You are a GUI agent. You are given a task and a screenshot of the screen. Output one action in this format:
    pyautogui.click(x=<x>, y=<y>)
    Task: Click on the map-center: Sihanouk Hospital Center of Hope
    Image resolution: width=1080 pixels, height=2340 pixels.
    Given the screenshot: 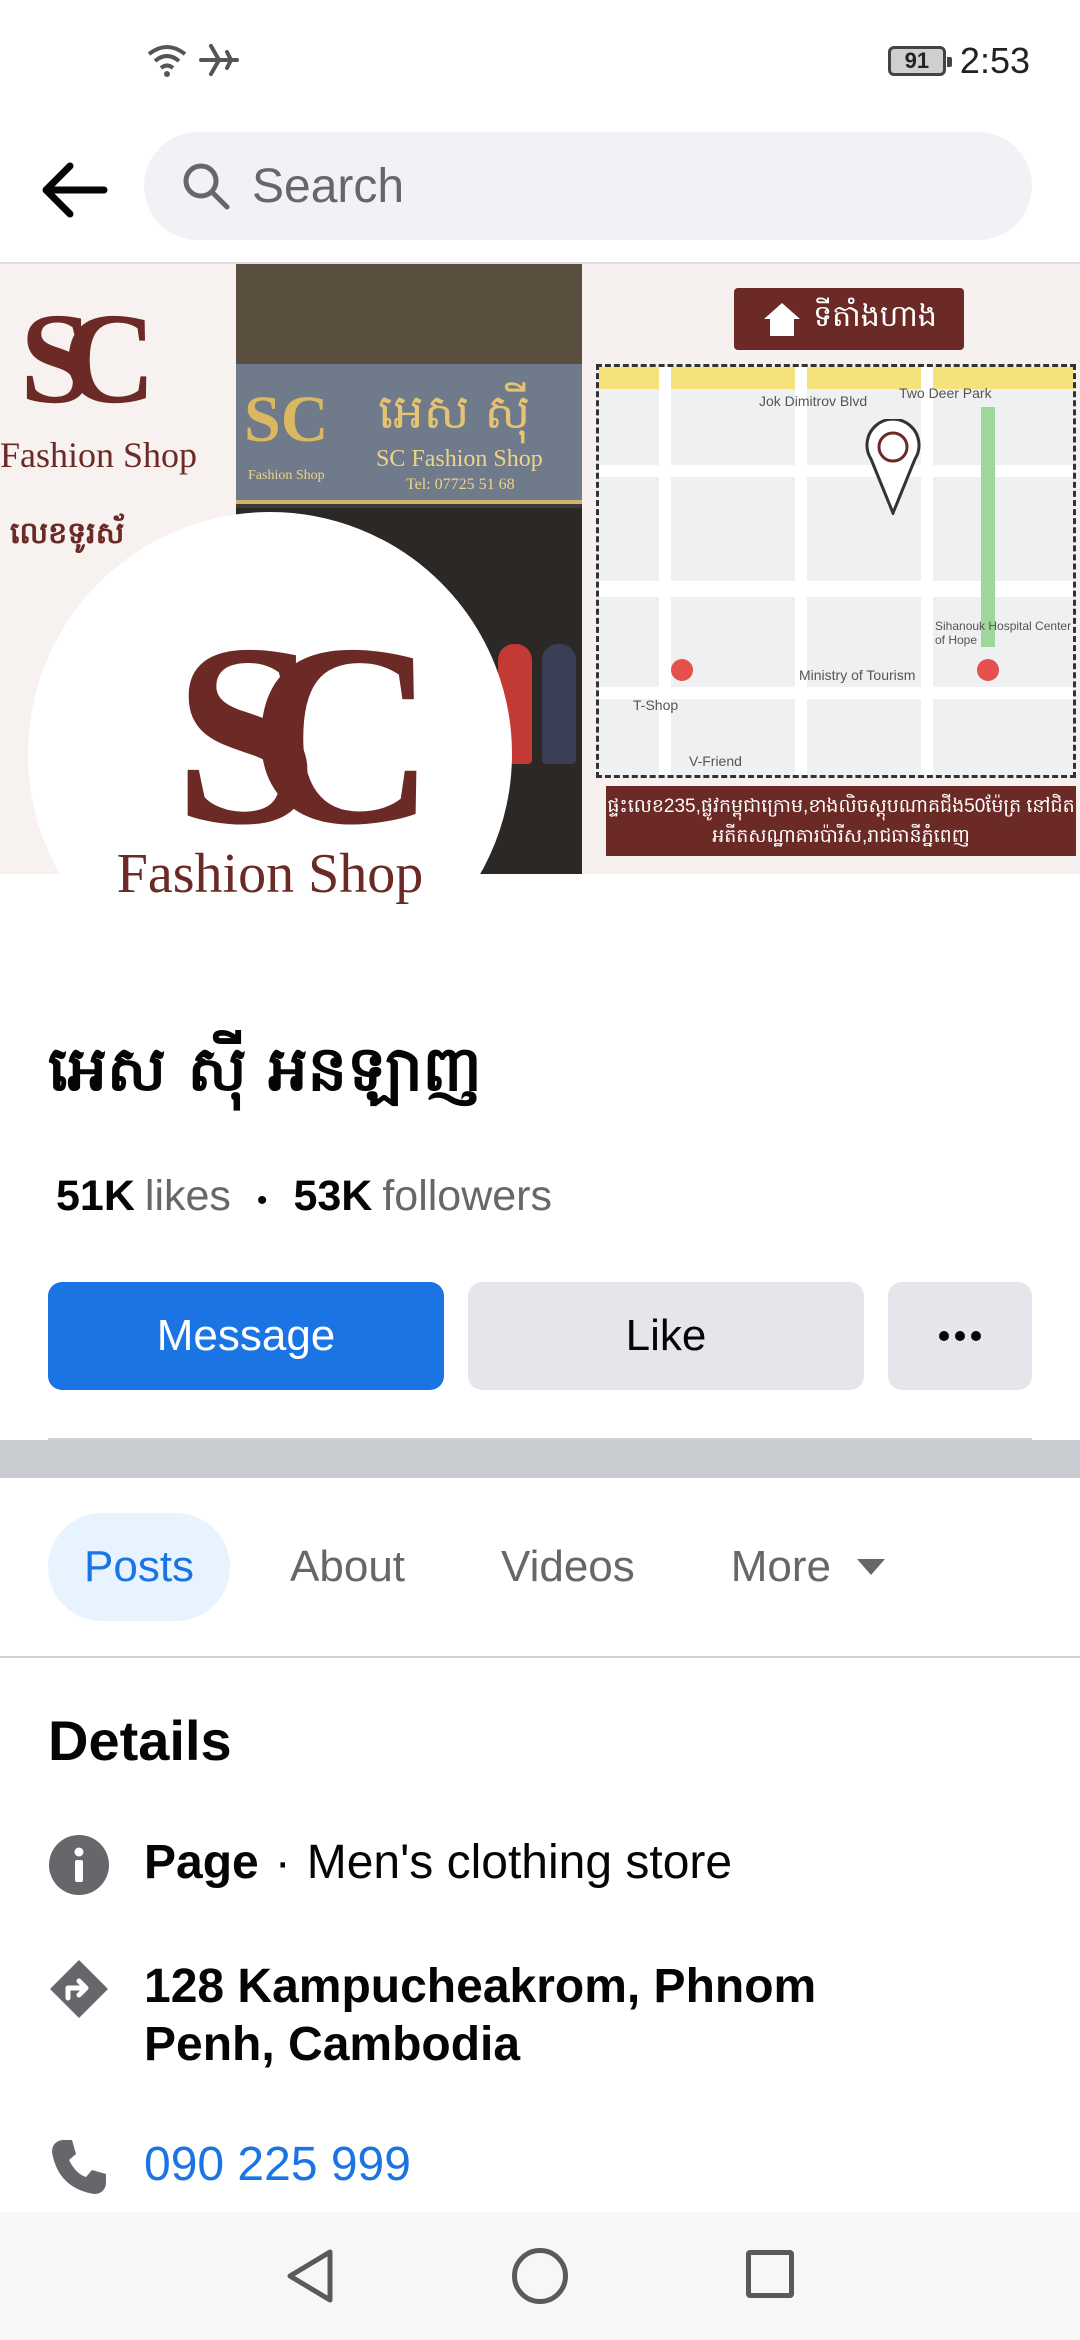 What is the action you would take?
    pyautogui.click(x=1003, y=633)
    